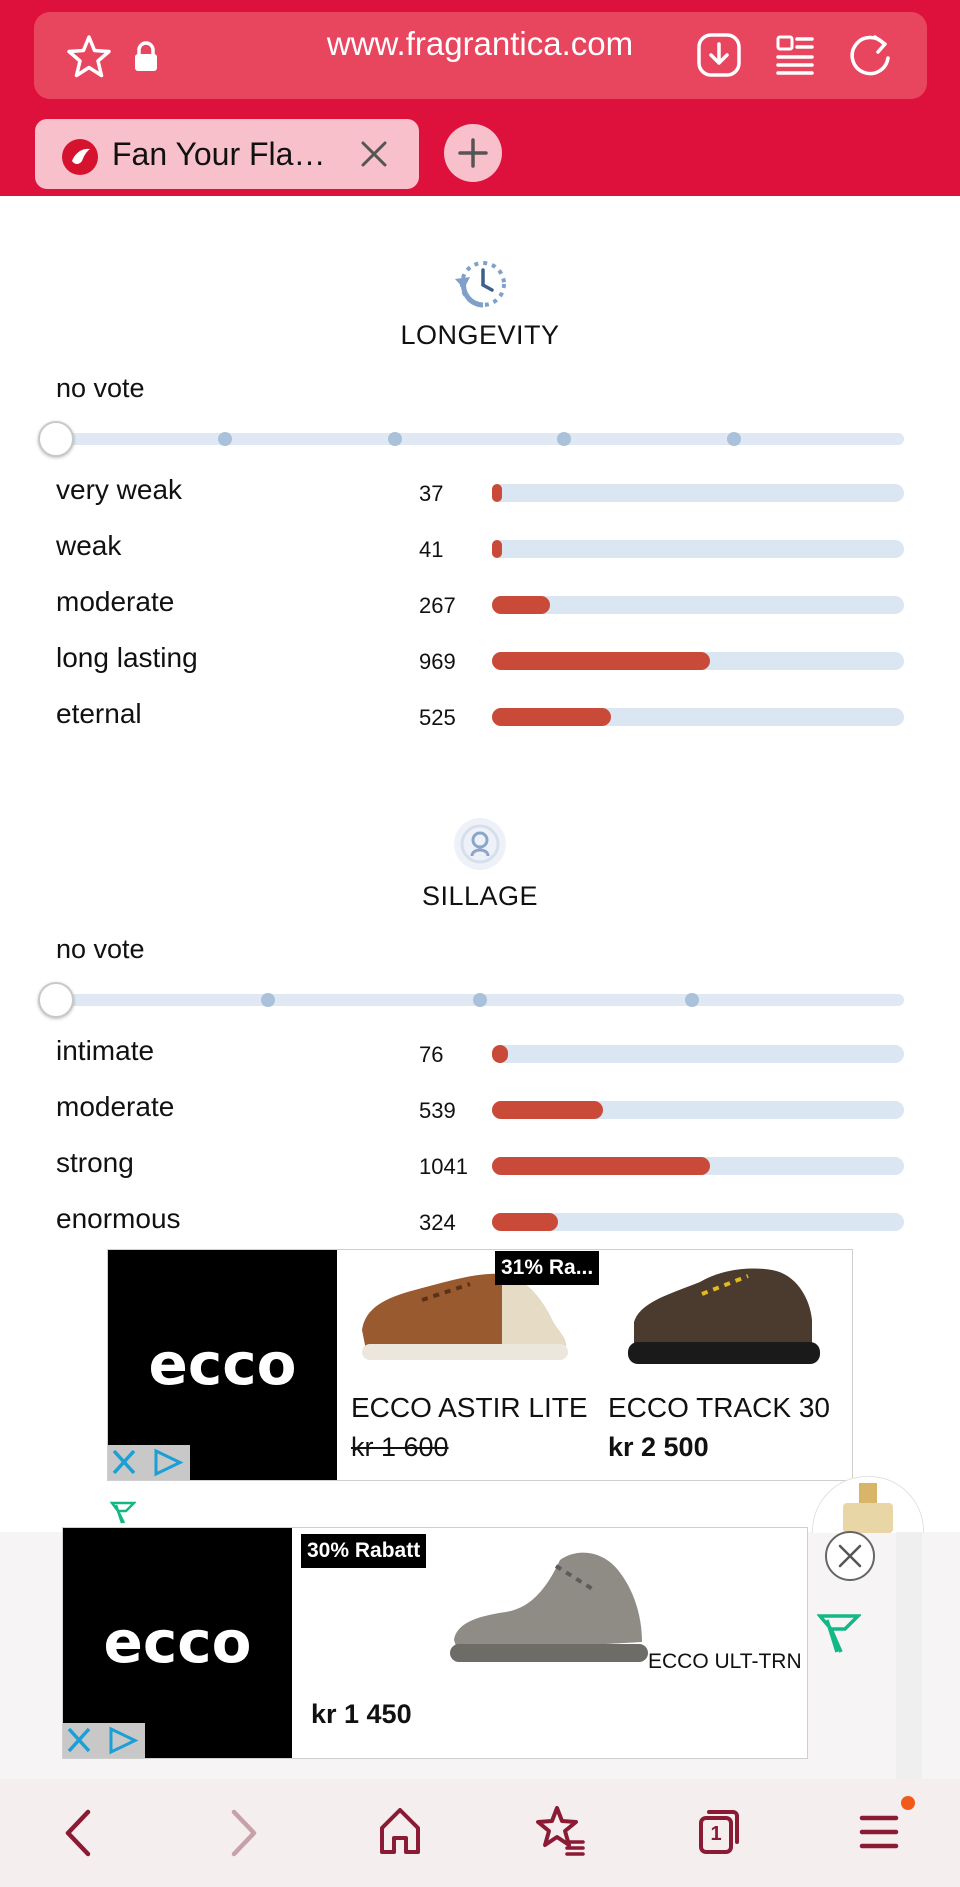 This screenshot has height=1887, width=960. Describe the element at coordinates (115, 601) in the screenshot. I see `longevity-row-label: moderate` at that location.